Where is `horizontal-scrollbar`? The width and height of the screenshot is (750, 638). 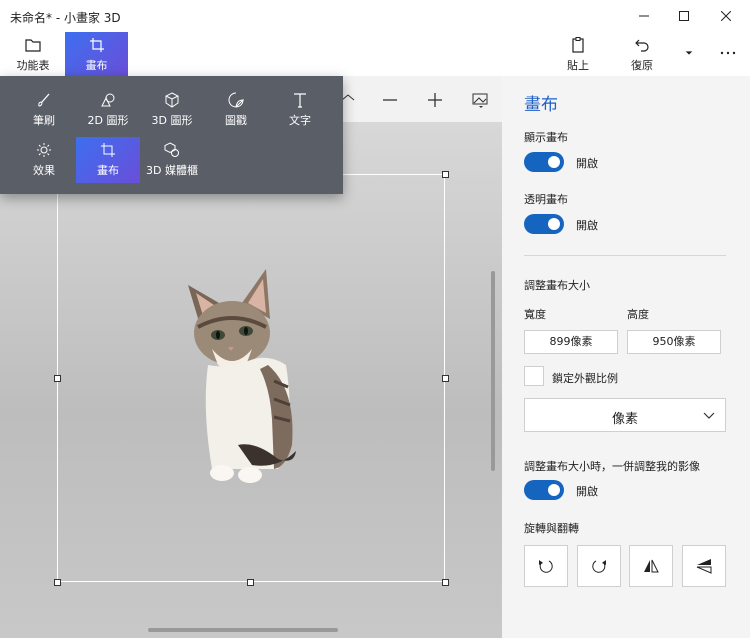 horizontal-scrollbar is located at coordinates (243, 630).